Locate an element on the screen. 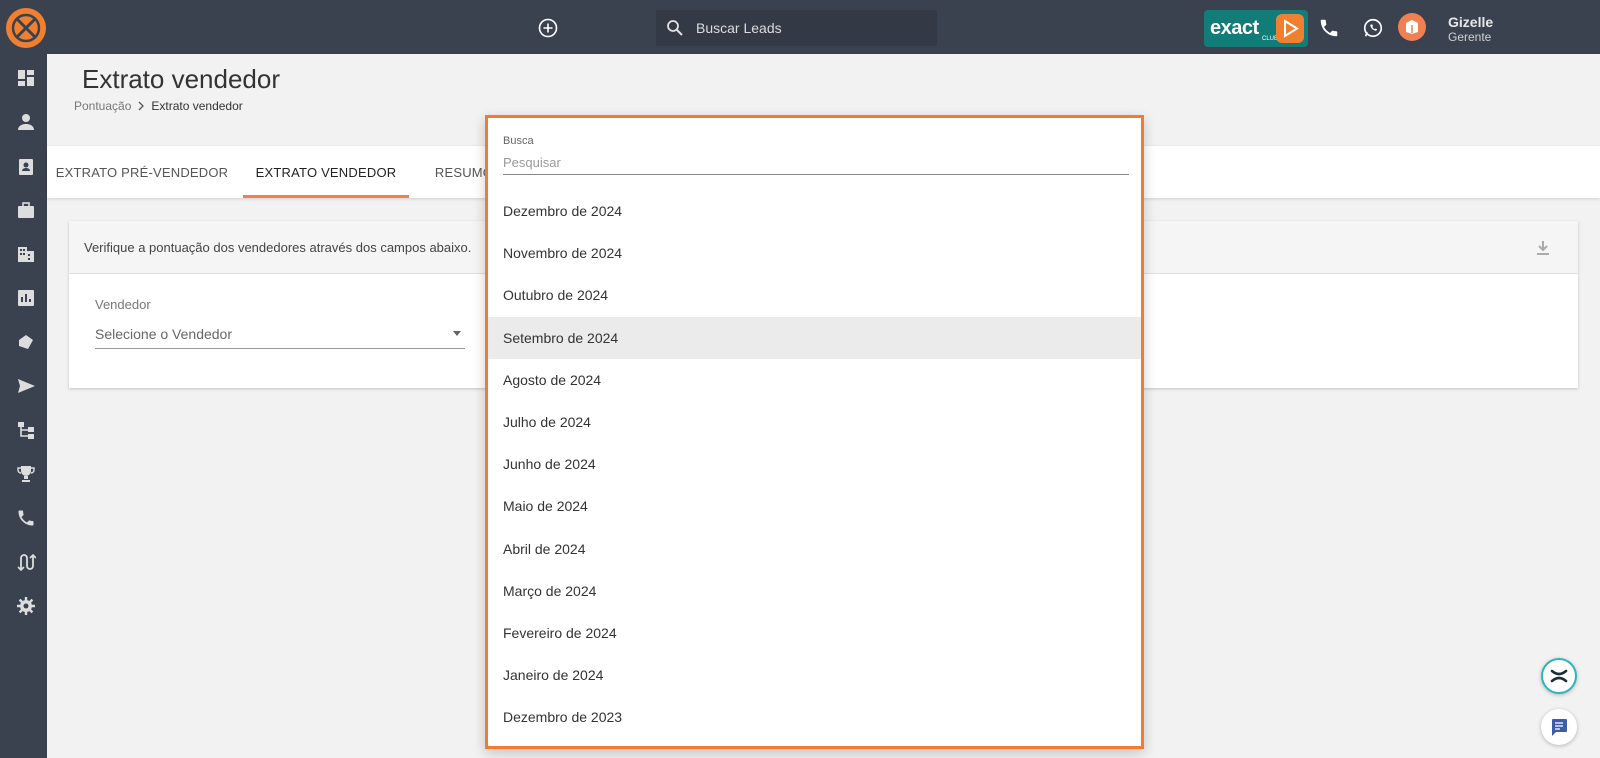 This screenshot has height=758, width=1600. dashboard-icon is located at coordinates (26, 78).